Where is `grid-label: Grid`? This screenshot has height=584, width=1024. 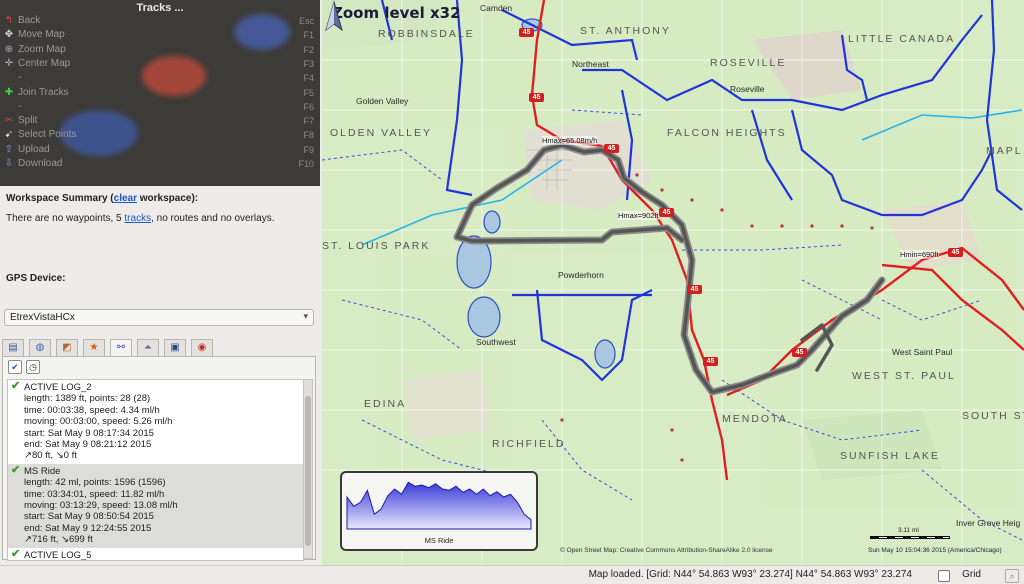 grid-label: Grid is located at coordinates (971, 574).